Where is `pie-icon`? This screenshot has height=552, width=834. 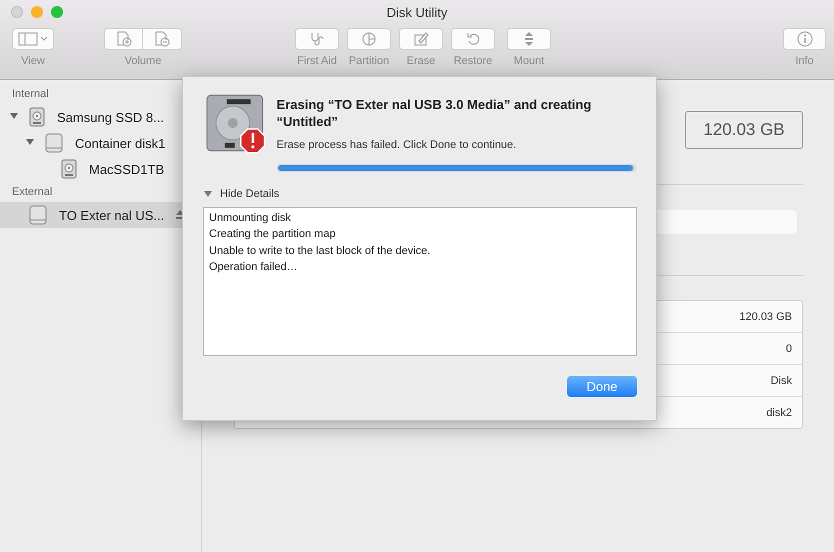 pie-icon is located at coordinates (369, 39).